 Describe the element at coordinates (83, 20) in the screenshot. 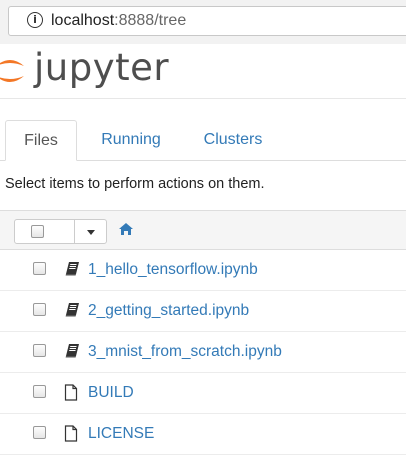

I see `url-host: localhost` at that location.